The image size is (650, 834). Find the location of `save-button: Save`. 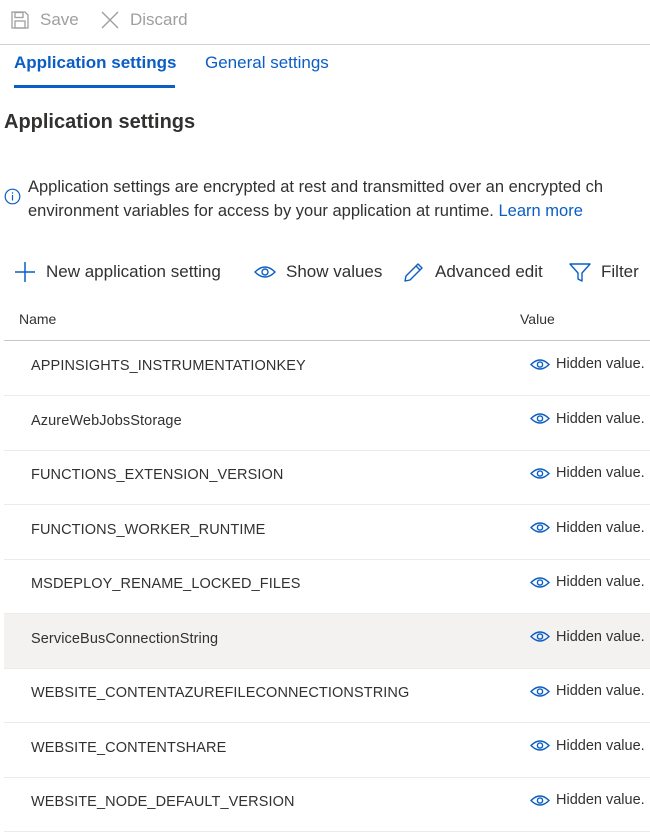

save-button: Save is located at coordinates (44, 20).